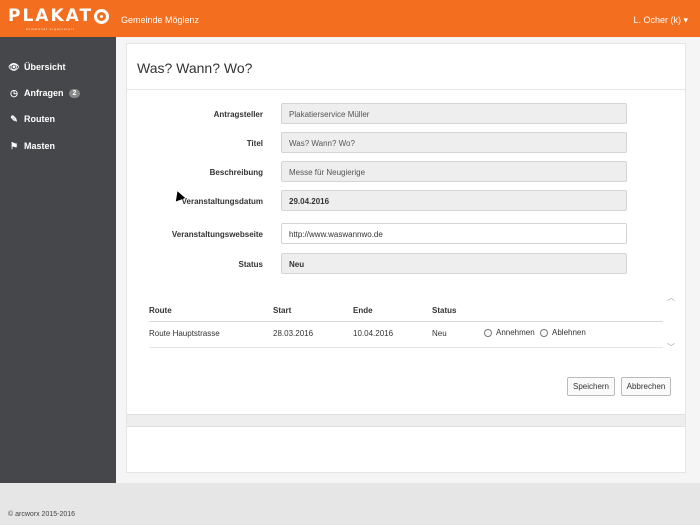 This screenshot has width=700, height=525. I want to click on eye-icon: 👁, so click(14, 66).